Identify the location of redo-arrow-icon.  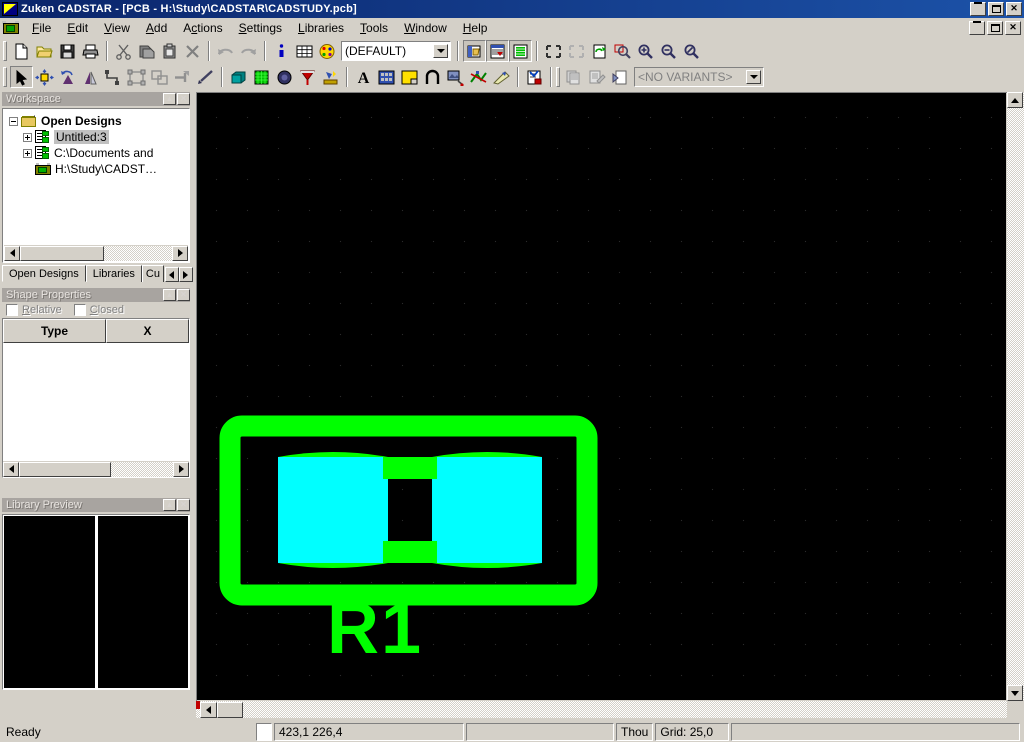
(248, 51).